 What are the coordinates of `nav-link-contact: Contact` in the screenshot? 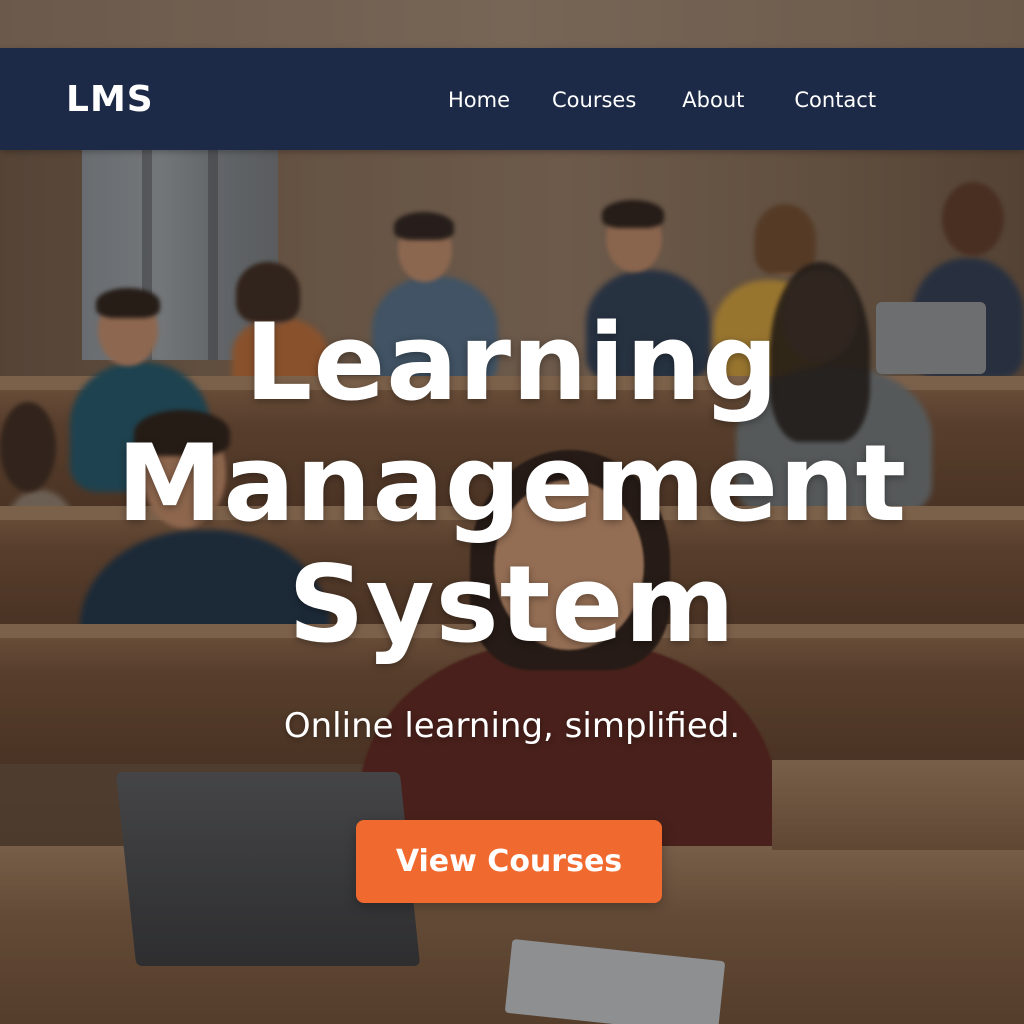 It's located at (835, 100).